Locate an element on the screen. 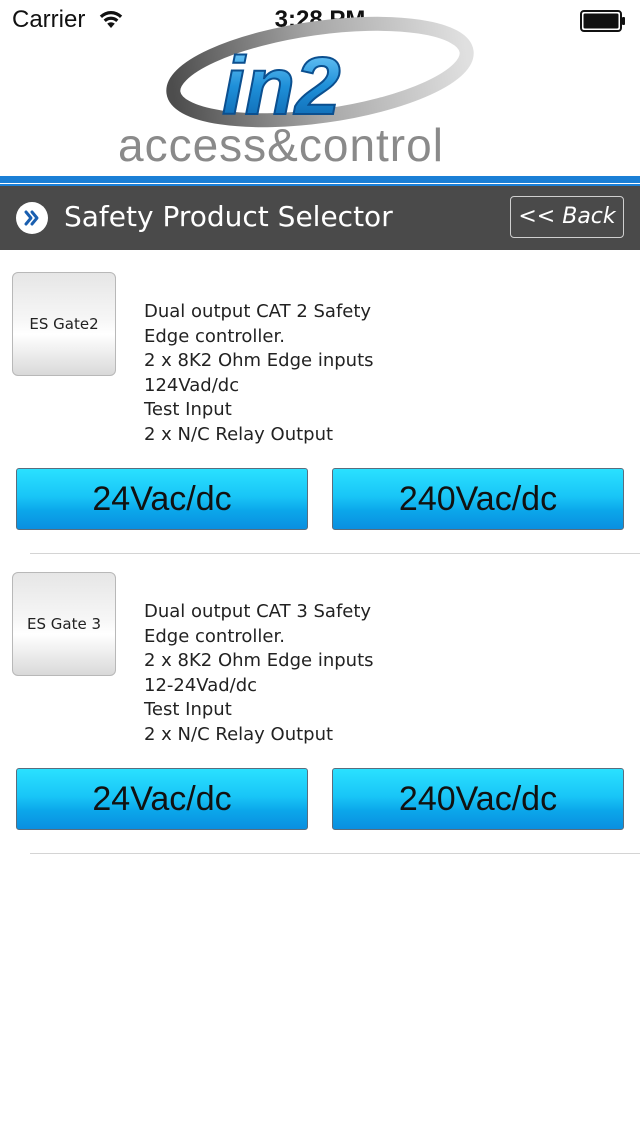 The height and width of the screenshot is (1136, 640). brand-tagline: access&control is located at coordinates (328, 145).